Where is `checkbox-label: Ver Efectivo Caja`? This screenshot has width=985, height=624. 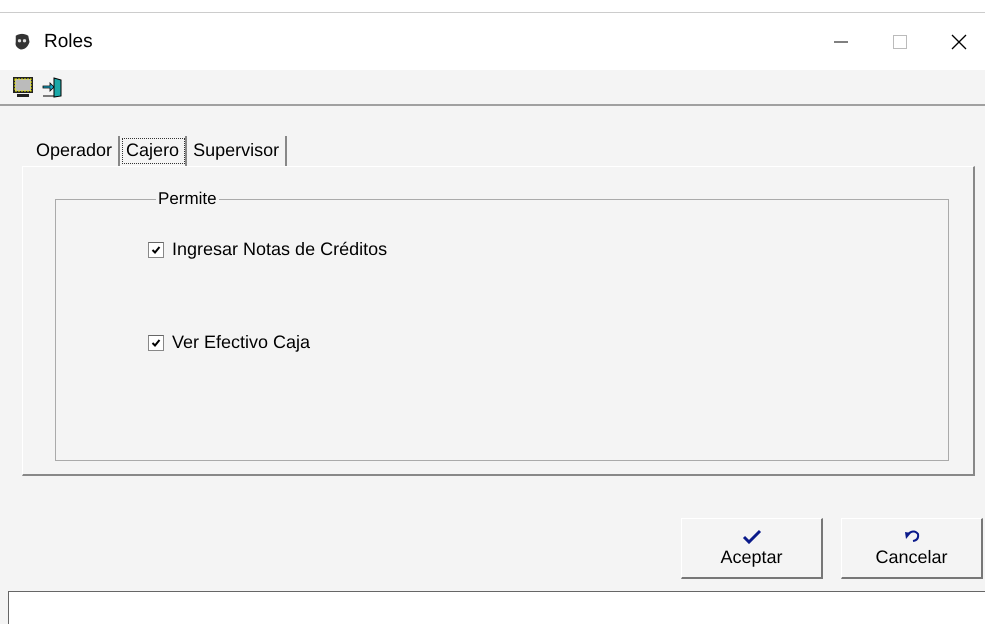 checkbox-label: Ver Efectivo Caja is located at coordinates (241, 342).